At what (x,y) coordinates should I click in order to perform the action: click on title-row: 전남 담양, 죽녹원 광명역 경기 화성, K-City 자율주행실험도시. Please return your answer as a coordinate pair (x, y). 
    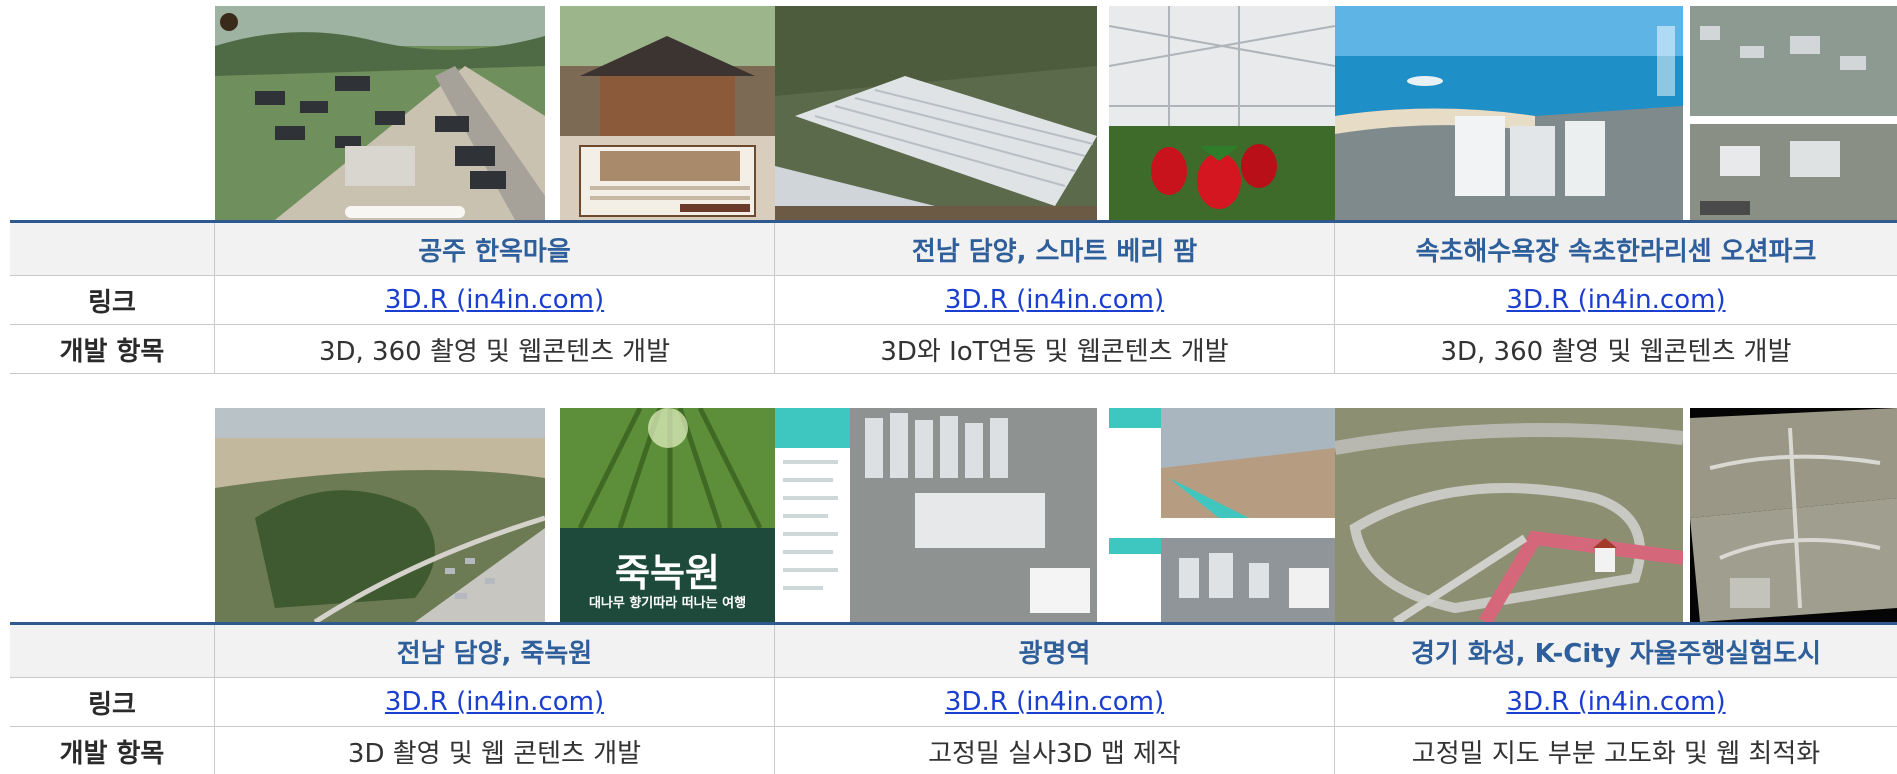
    Looking at the image, I should click on (953, 650).